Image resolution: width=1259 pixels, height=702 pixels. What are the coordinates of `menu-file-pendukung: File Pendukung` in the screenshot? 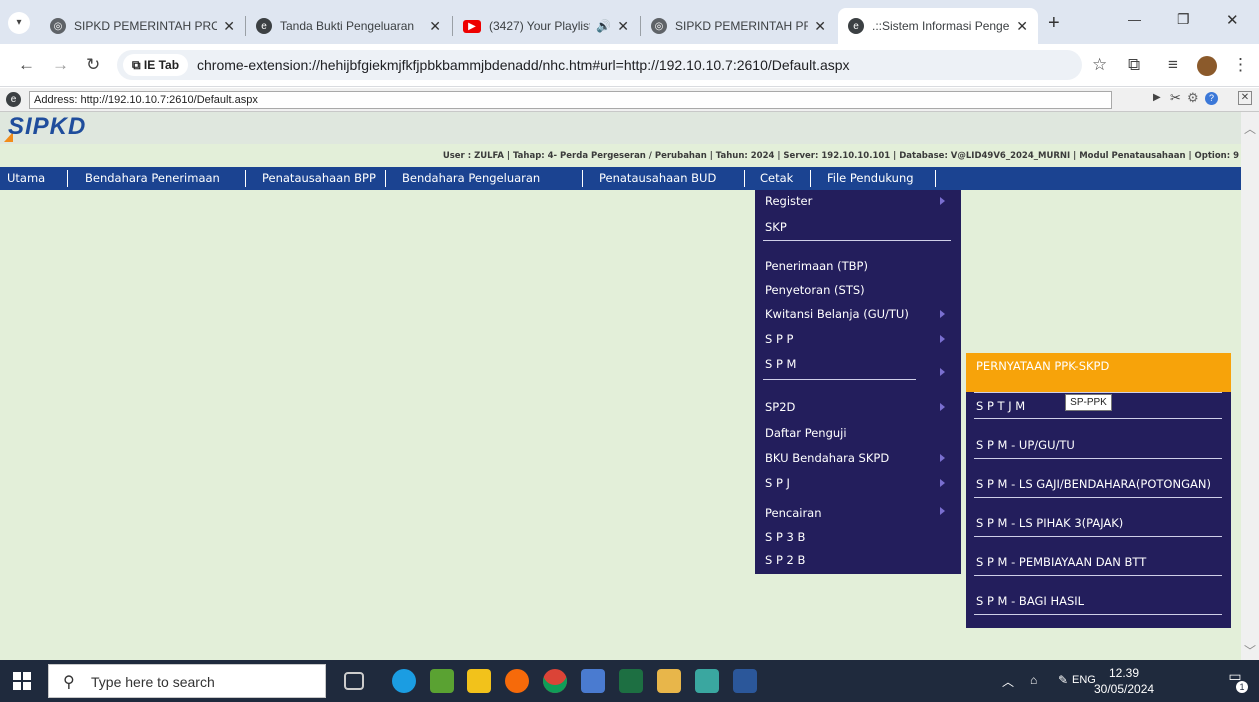 It's located at (870, 178).